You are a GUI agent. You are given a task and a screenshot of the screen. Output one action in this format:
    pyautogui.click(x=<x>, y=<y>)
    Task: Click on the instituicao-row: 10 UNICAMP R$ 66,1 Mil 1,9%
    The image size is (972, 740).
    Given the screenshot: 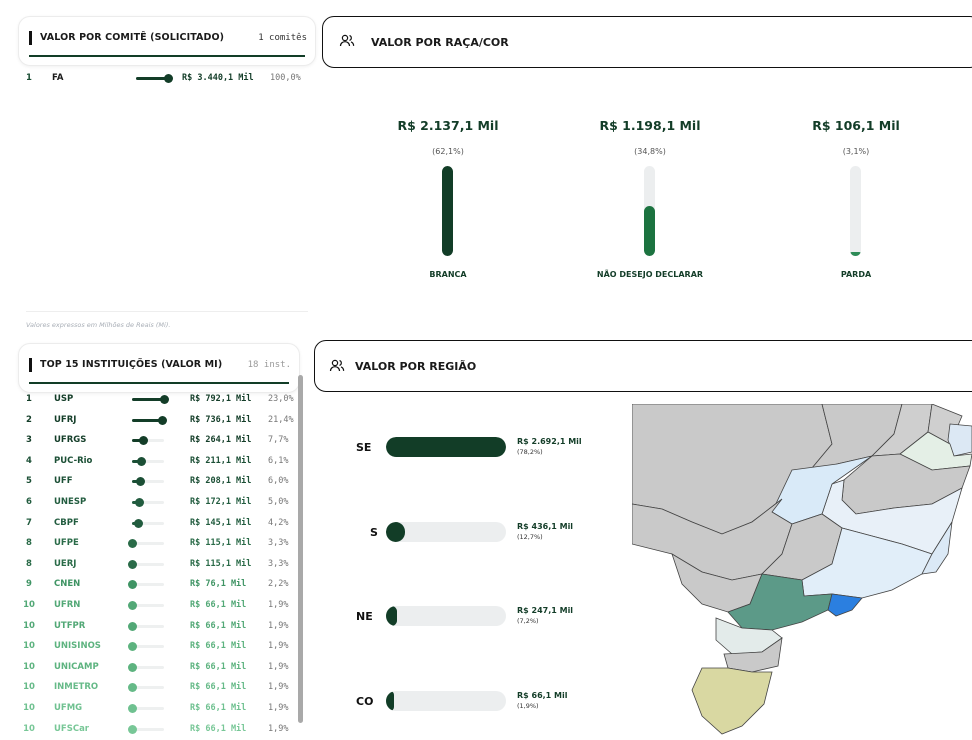 What is the action you would take?
    pyautogui.click(x=157, y=667)
    